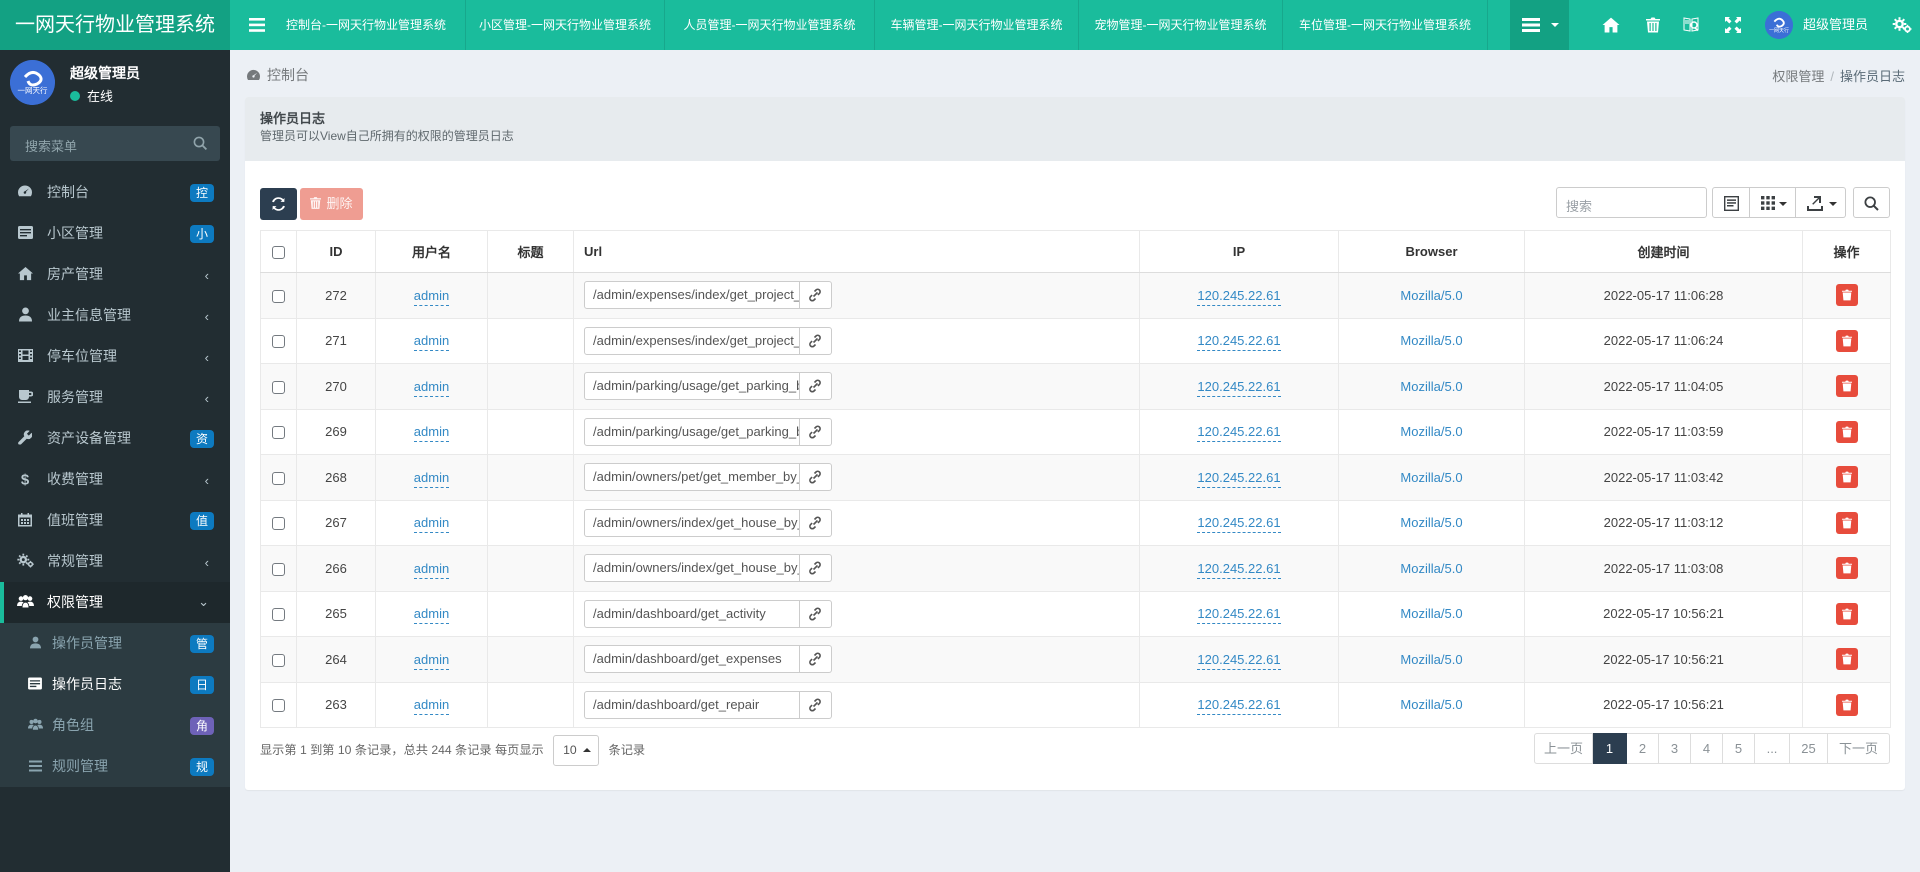 The width and height of the screenshot is (1920, 872). Describe the element at coordinates (33, 90) in the screenshot. I see `svg-text: 一网天行` at that location.